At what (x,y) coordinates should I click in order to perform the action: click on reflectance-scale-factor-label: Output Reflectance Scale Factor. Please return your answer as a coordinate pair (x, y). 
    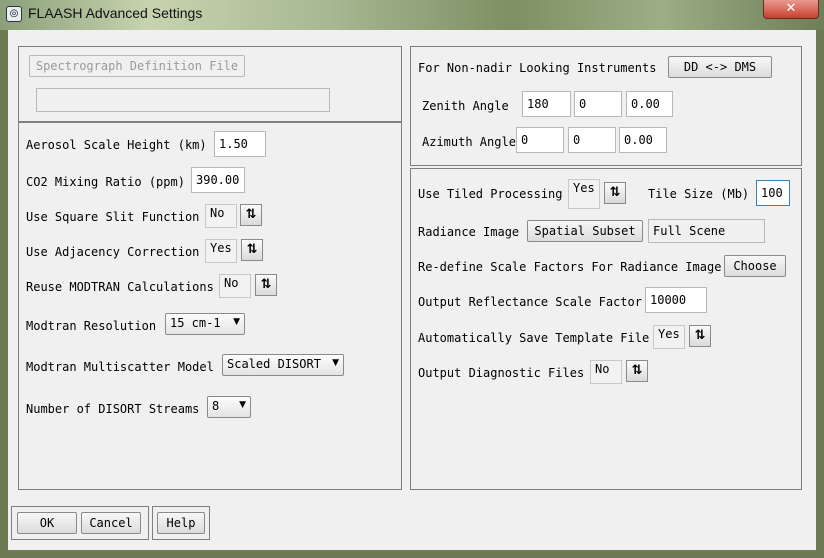
    Looking at the image, I should click on (530, 302).